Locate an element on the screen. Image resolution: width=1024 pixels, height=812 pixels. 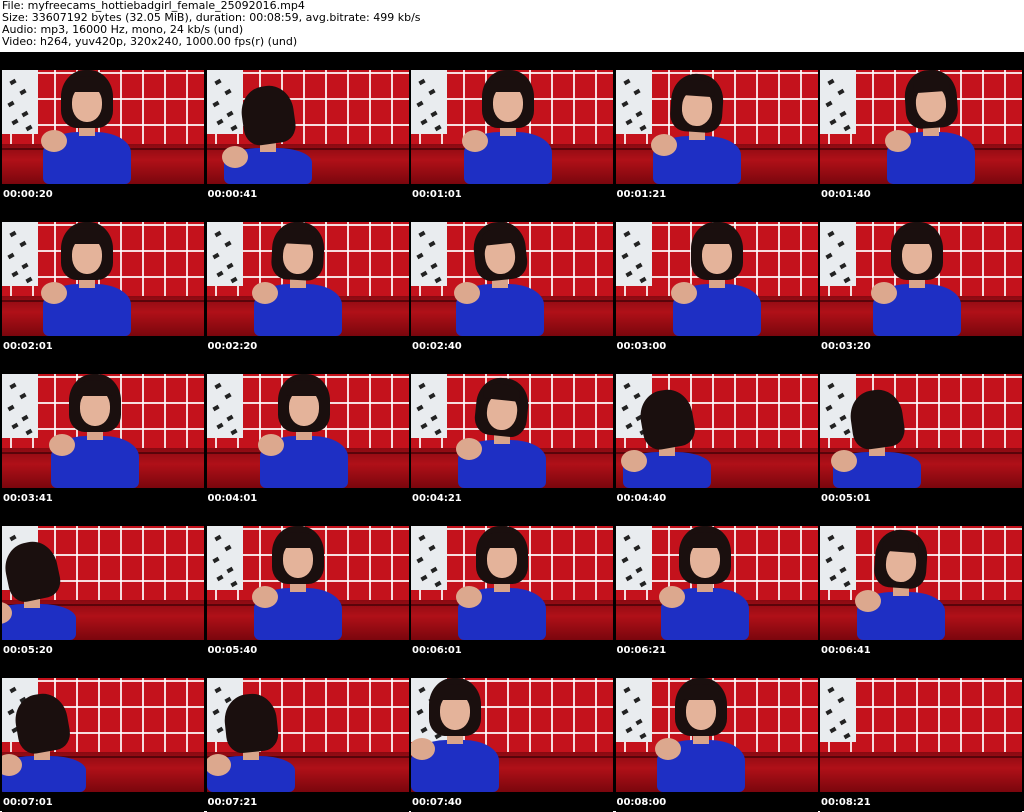
thumbnail-cell: 00:02:40 is located at coordinates (512, 280).